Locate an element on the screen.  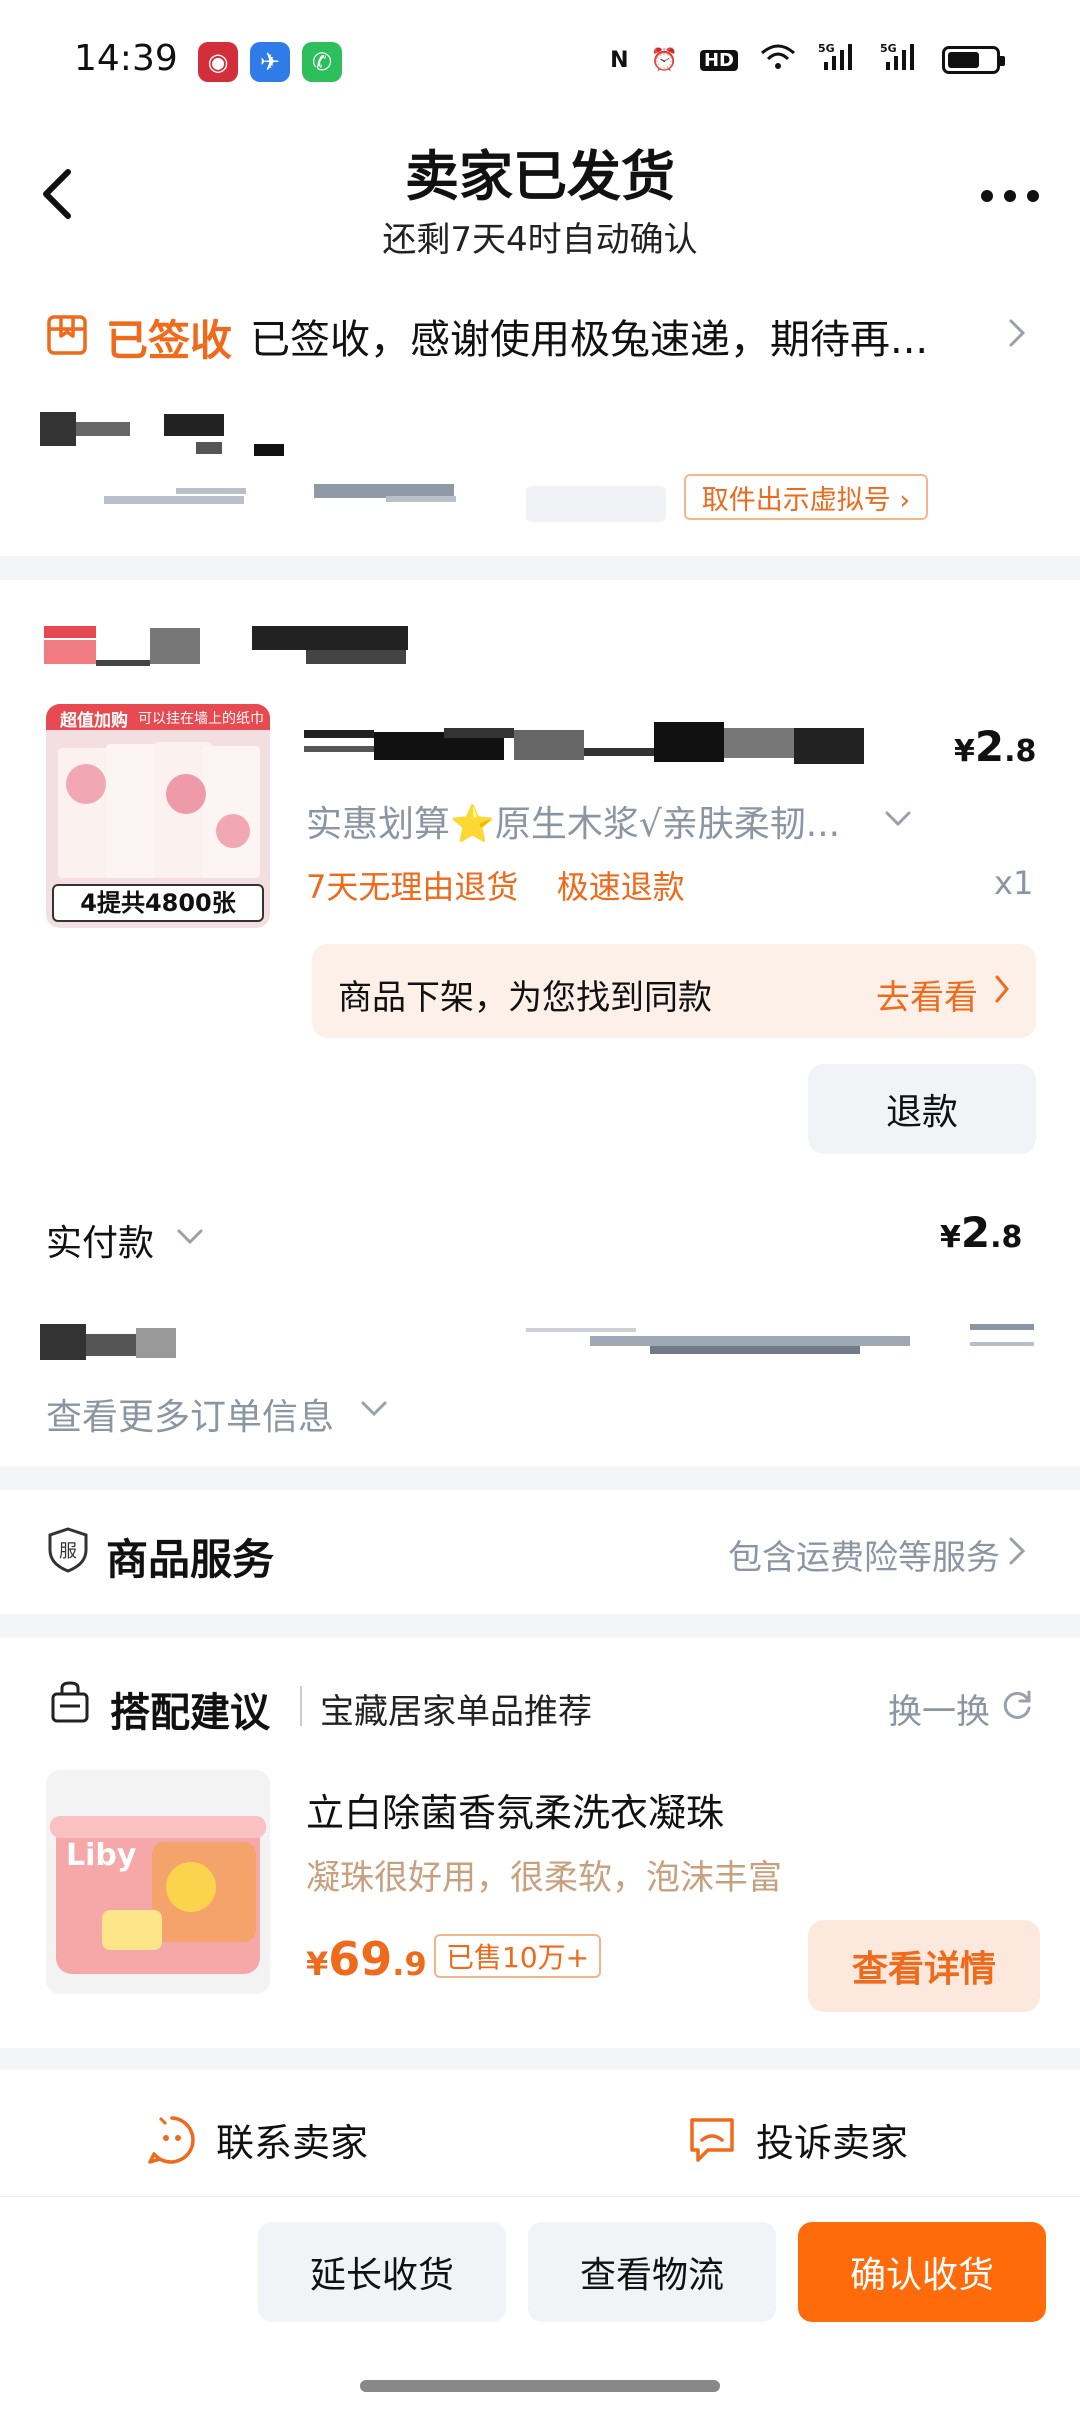
signal-icon-2: 5G is located at coordinates (900, 60).